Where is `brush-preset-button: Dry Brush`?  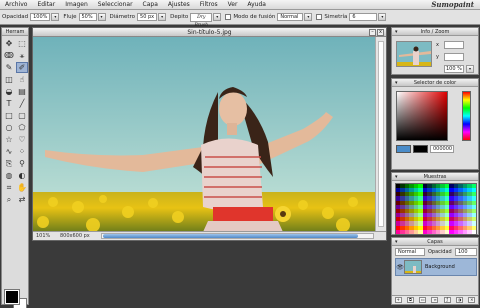 brush-preset-button: Dry Brush is located at coordinates (201, 20).